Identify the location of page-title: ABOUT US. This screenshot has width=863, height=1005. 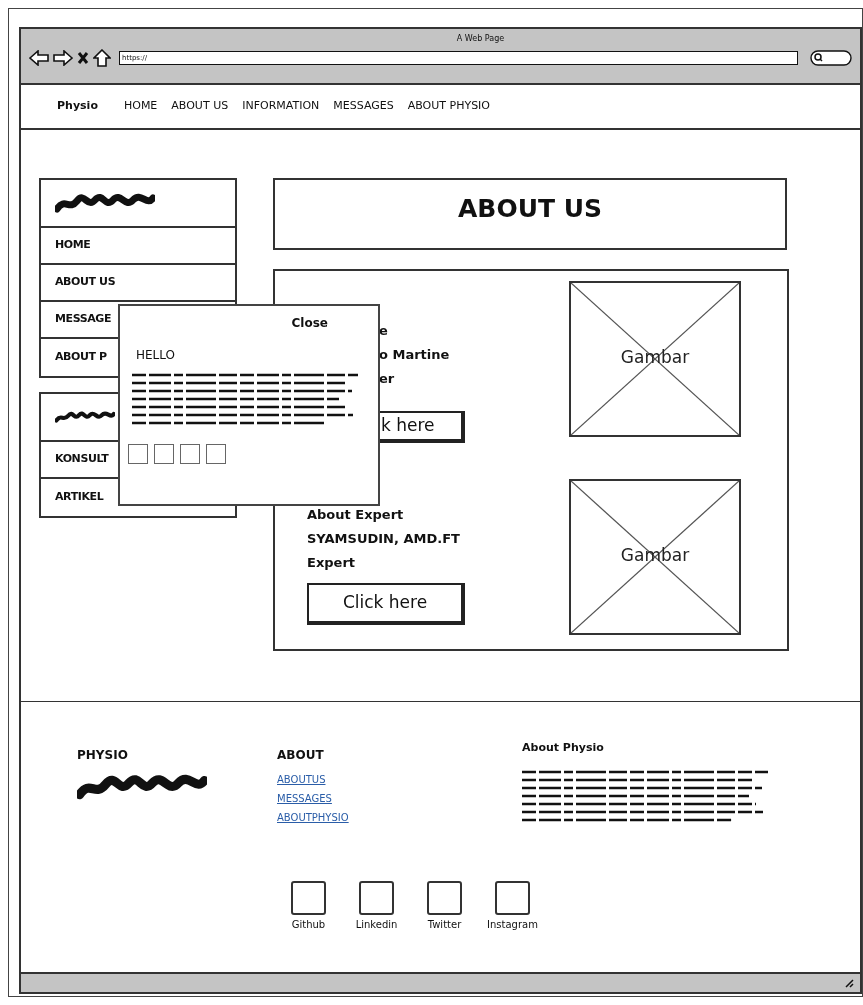
(530, 209).